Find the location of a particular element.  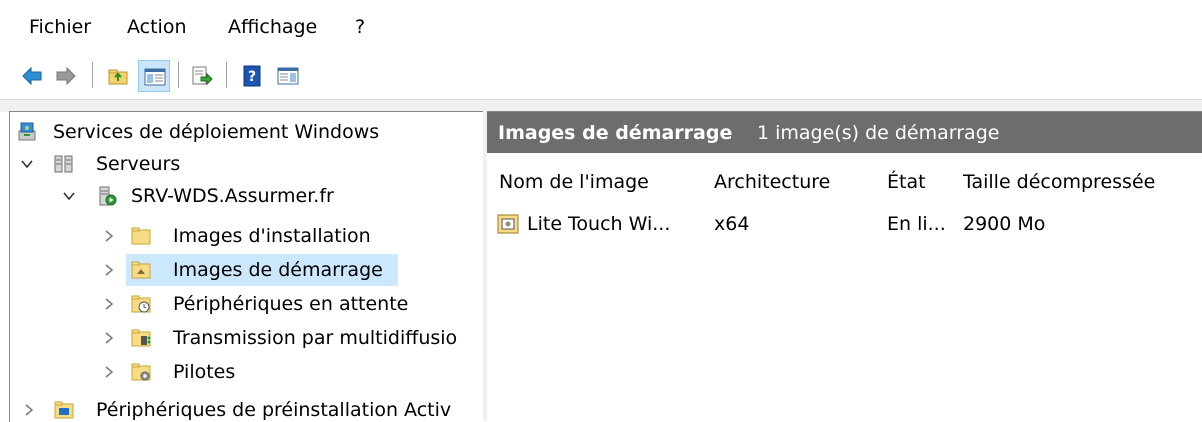

tree-item-wds-root: Services de déploiement Windows is located at coordinates (247, 132).